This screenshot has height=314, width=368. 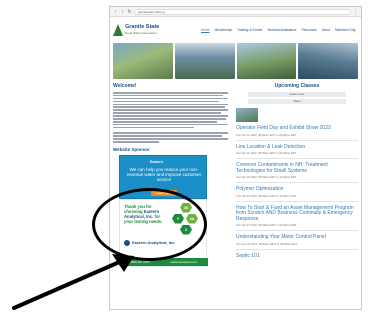 What do you see at coordinates (281, 30) in the screenshot?
I see `nav-technical-assistance: Technical Assistance` at bounding box center [281, 30].